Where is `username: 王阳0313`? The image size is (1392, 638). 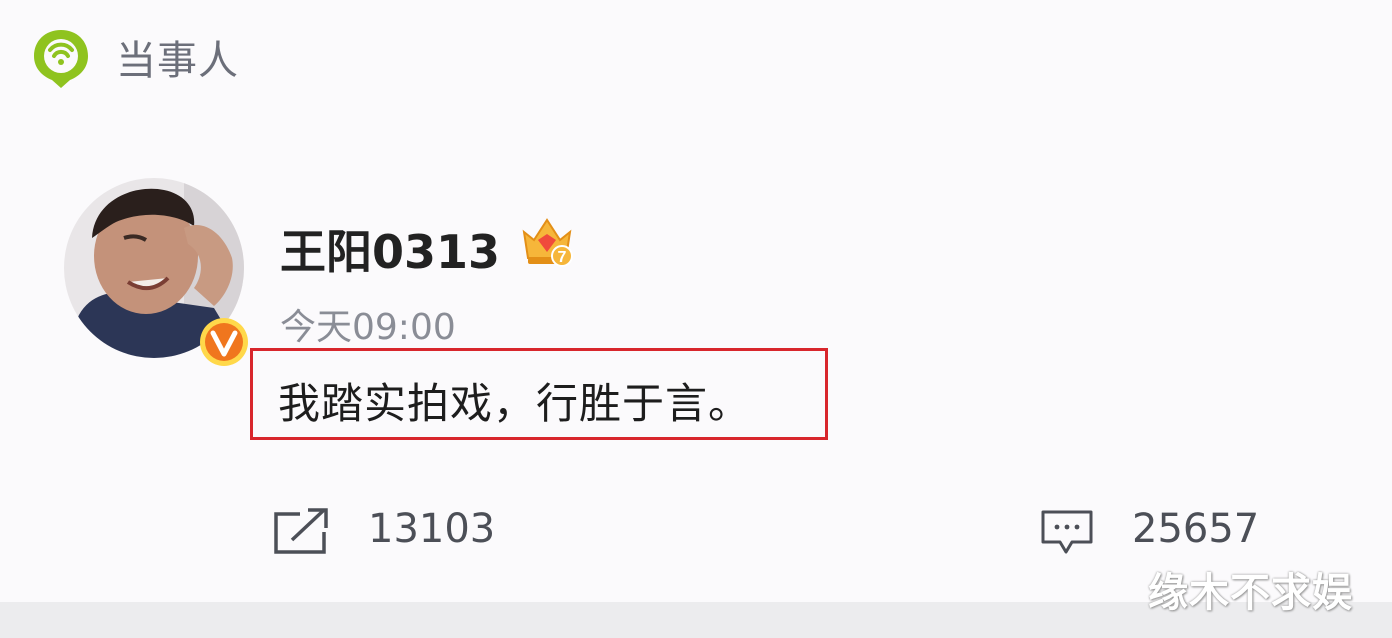 username: 王阳0313 is located at coordinates (390, 249).